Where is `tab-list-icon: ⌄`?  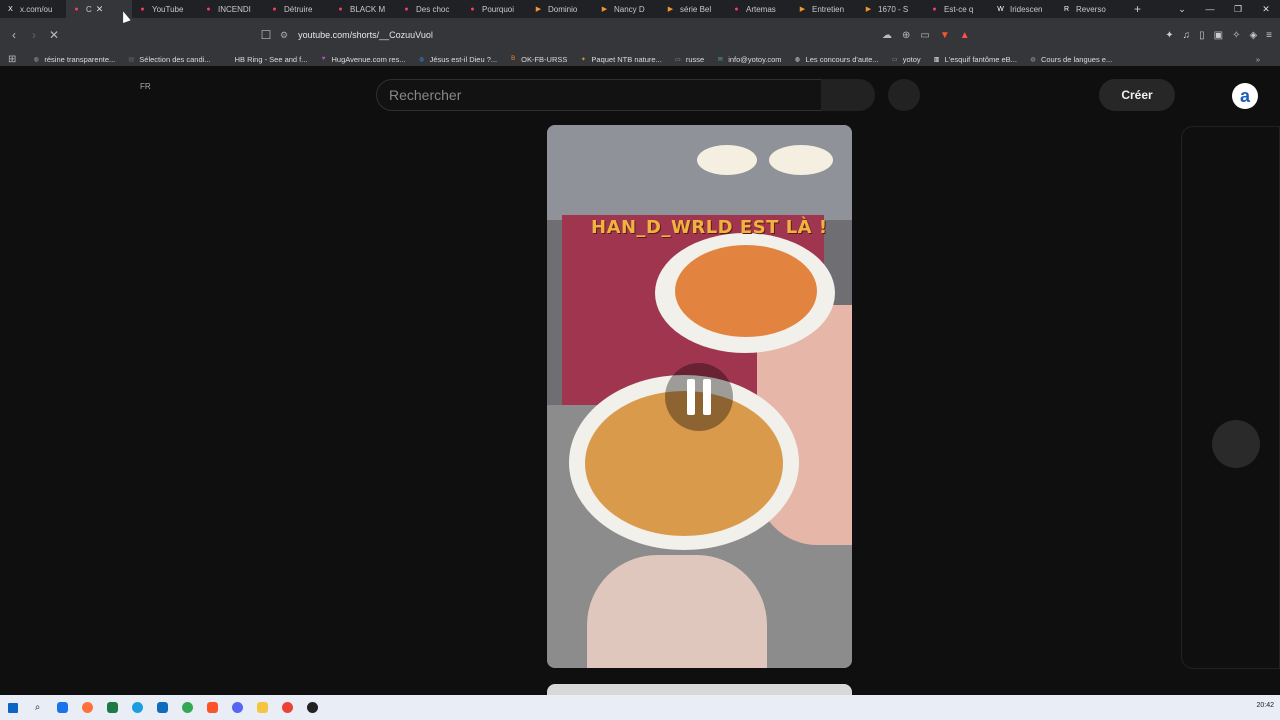 tab-list-icon: ⌄ is located at coordinates (1182, 9).